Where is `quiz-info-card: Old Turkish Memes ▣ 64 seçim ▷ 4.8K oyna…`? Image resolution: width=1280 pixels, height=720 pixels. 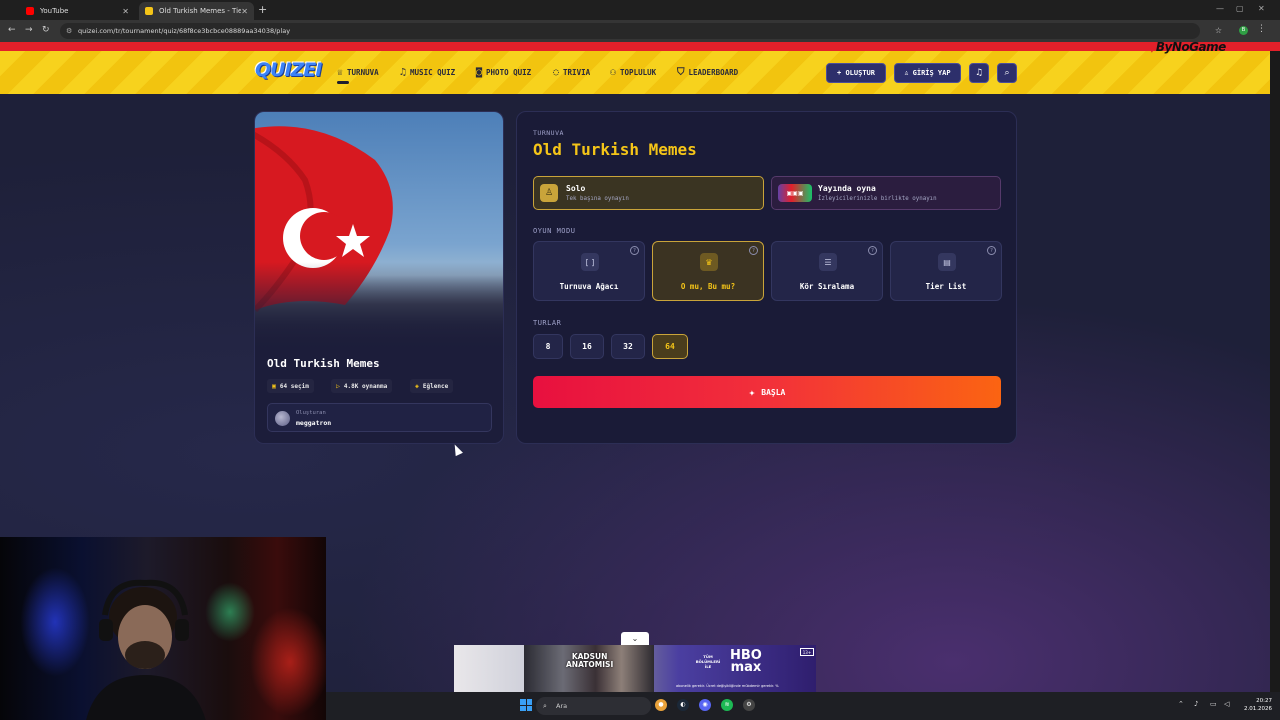
quiz-info-card: Old Turkish Memes ▣ 64 seçim ▷ 4.8K oyna… is located at coordinates (379, 277).